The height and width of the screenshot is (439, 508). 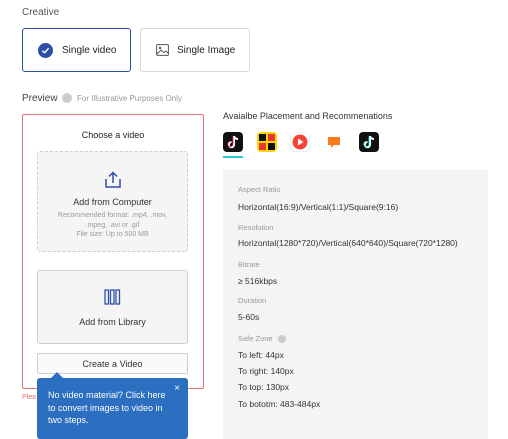 I want to click on single-video-label: Single video, so click(x=89, y=50).